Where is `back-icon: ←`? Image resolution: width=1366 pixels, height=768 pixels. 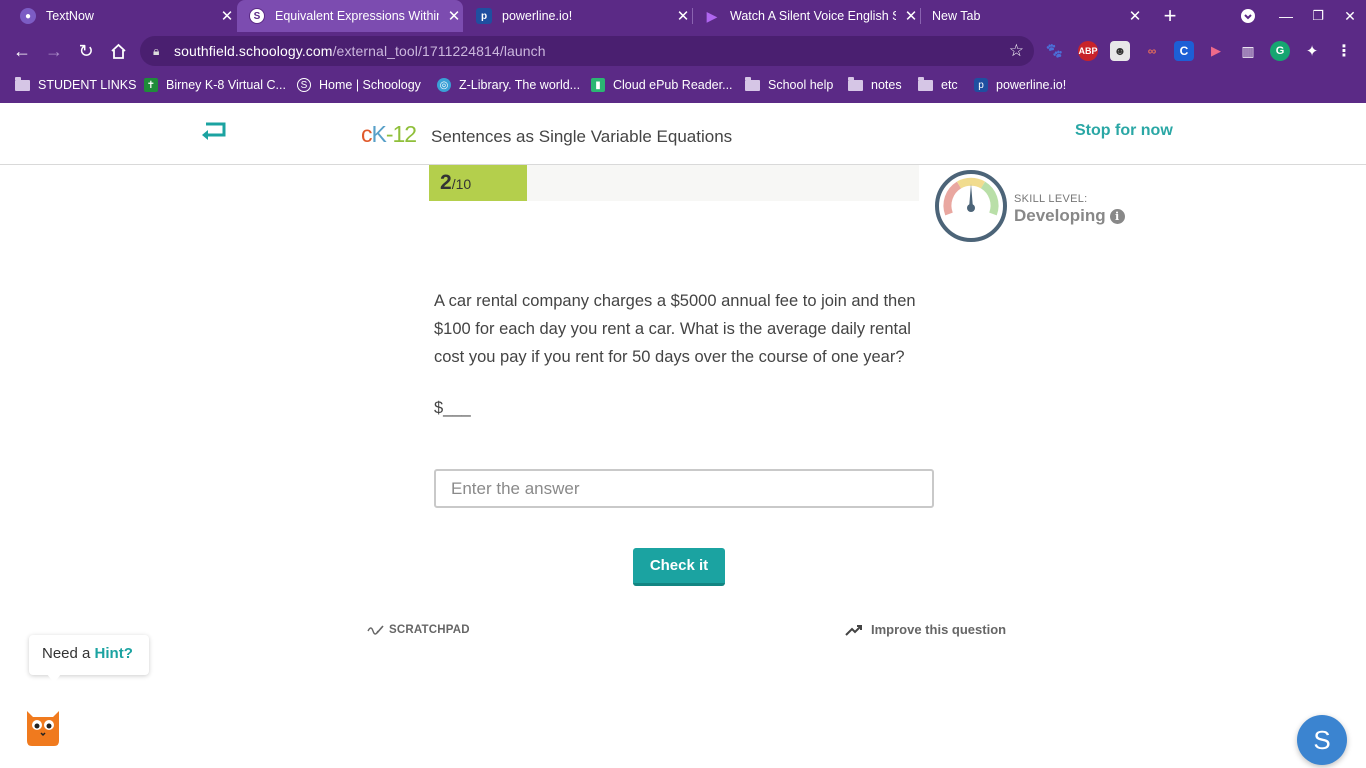
back-icon: ← is located at coordinates (22, 51).